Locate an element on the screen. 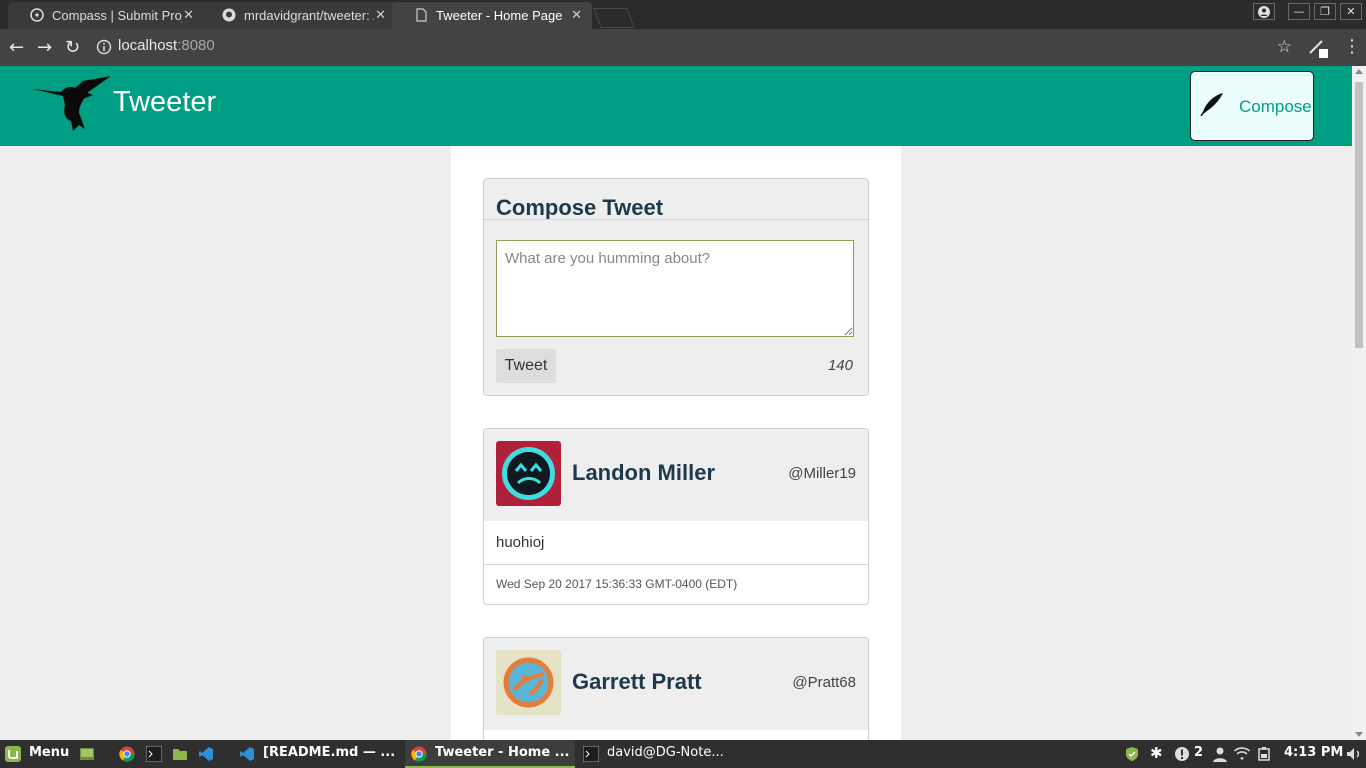  site-header: Tweeter Compose is located at coordinates (676, 106).